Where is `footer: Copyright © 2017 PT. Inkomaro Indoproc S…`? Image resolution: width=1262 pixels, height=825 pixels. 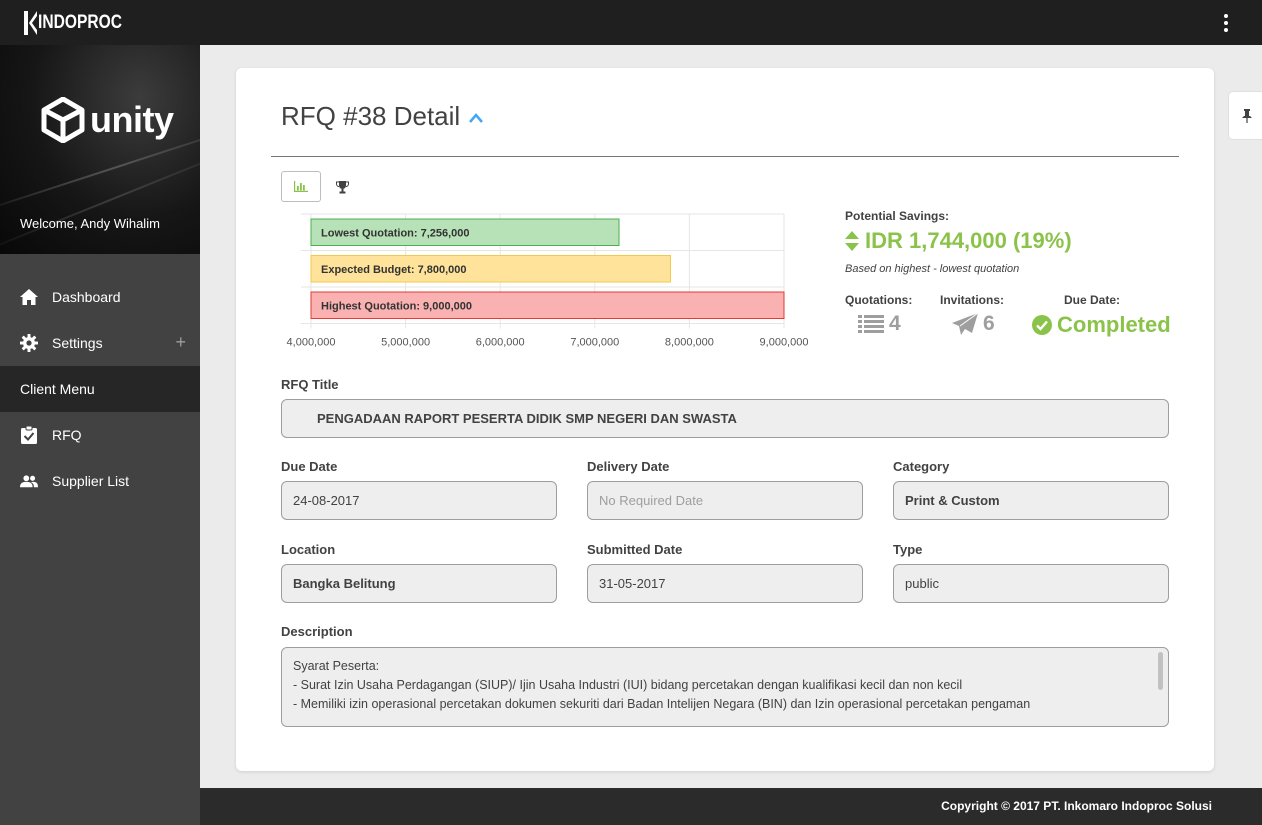 footer: Copyright © 2017 PT. Inkomaro Indoproc S… is located at coordinates (731, 806).